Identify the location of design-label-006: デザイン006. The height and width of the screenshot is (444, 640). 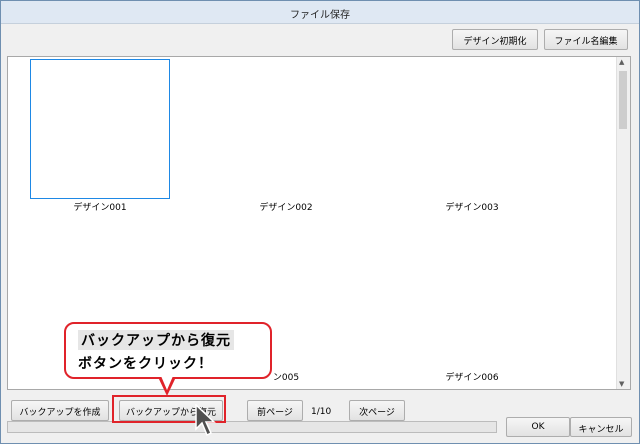
(472, 378).